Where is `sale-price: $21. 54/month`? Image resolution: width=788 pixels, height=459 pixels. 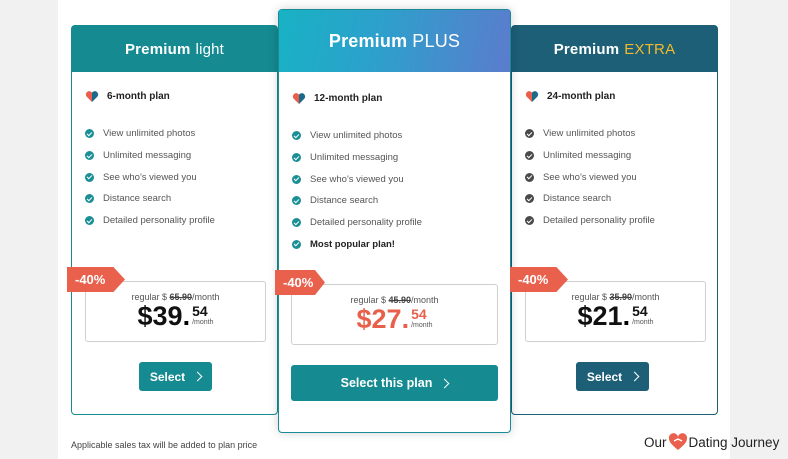 sale-price: $21. 54/month is located at coordinates (615, 316).